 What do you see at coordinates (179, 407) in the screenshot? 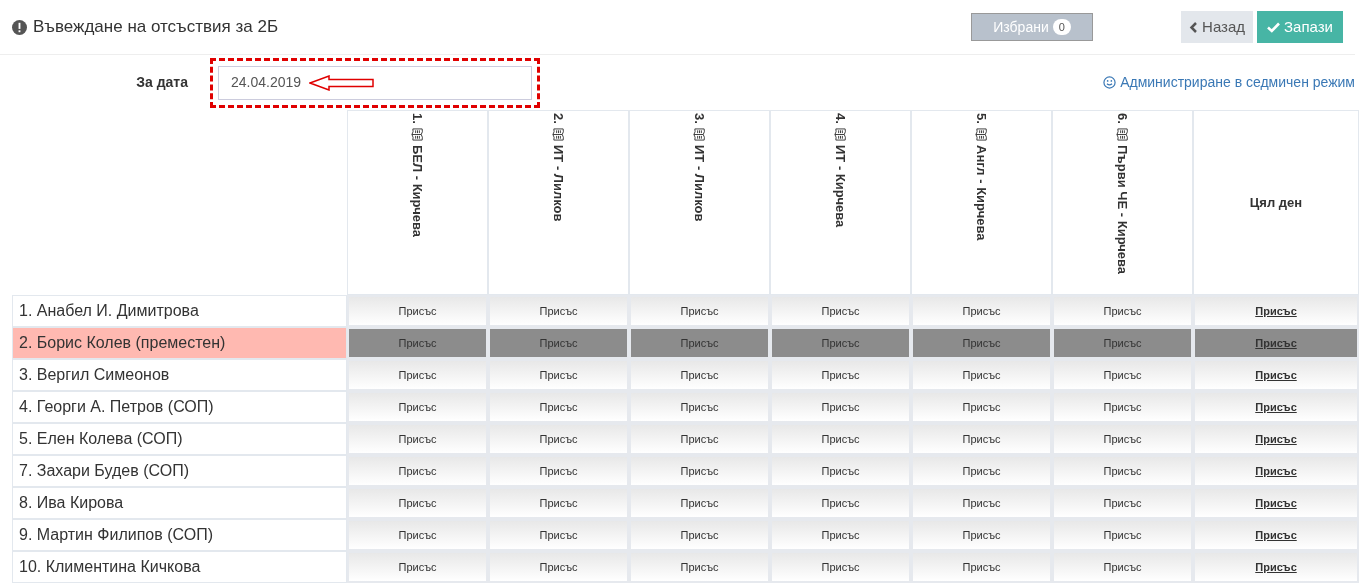
I see `student-name: 4. Георги А. Петров (СОП)` at bounding box center [179, 407].